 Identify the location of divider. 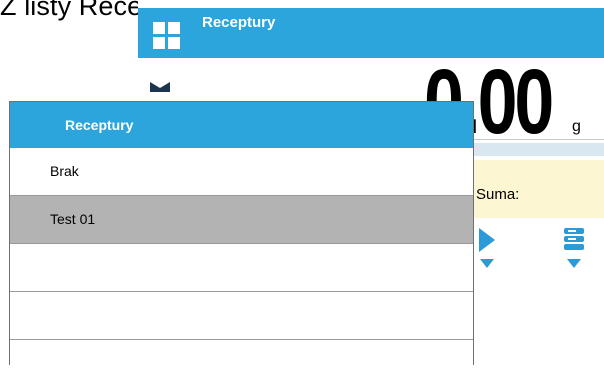
(539, 139).